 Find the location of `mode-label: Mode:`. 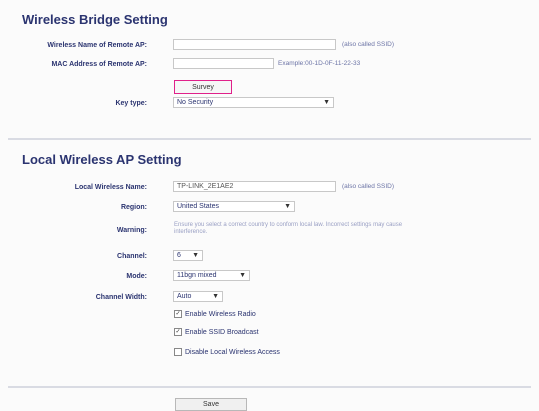

mode-label: Mode: is located at coordinates (136, 276).